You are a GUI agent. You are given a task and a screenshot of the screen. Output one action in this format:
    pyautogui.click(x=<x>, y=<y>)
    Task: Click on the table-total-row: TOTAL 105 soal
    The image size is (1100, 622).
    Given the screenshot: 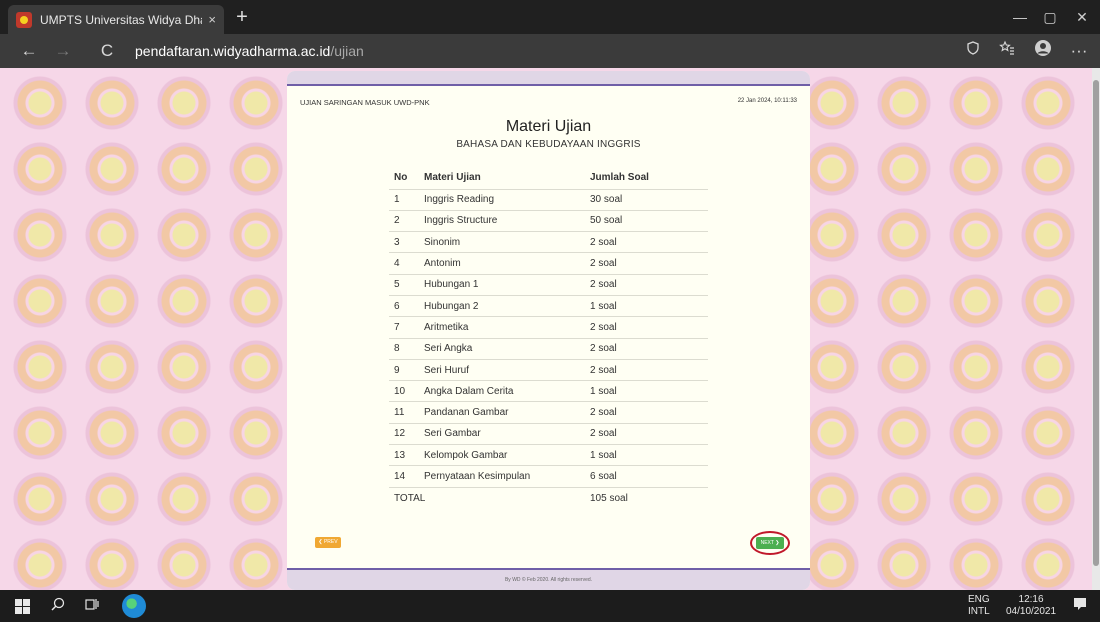 What is the action you would take?
    pyautogui.click(x=548, y=497)
    